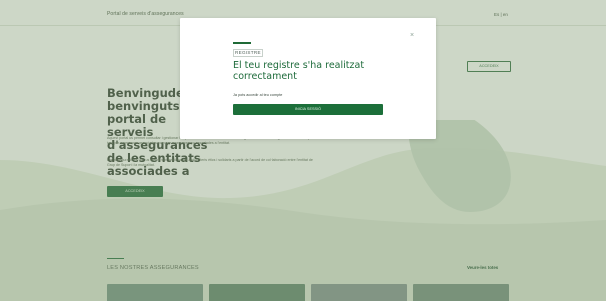  I want to click on modal-description: Ja pots accedir al teu compte, so click(258, 95).